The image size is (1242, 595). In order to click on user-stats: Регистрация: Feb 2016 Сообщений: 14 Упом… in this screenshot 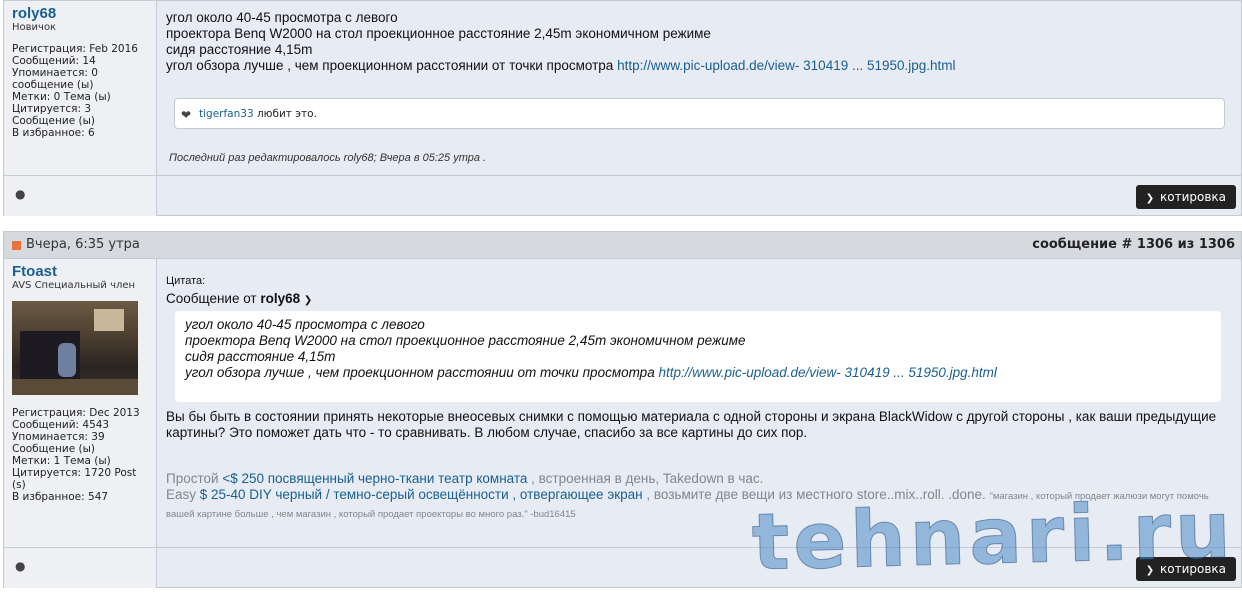, I will do `click(80, 91)`.